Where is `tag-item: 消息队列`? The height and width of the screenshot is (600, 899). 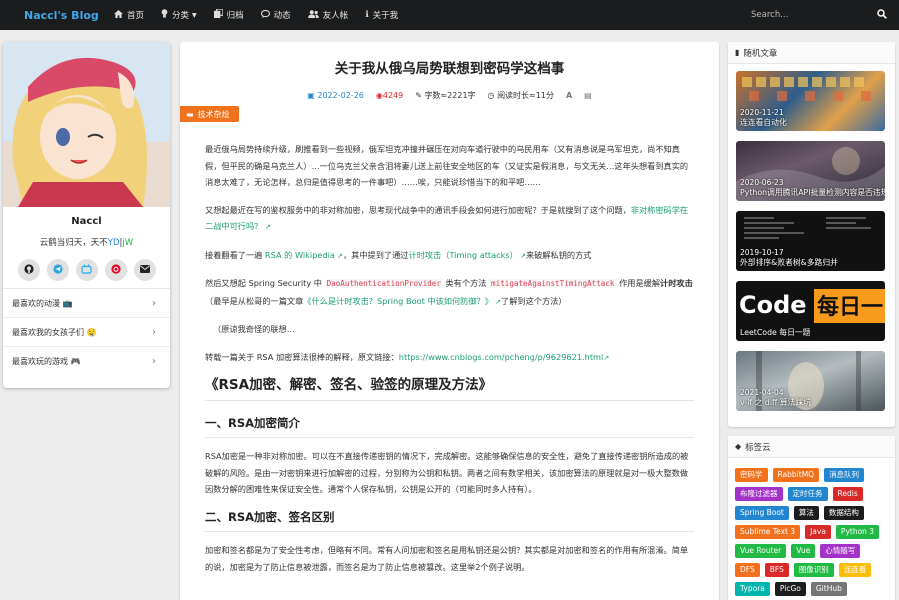
tag-item: 消息队列 is located at coordinates (844, 475).